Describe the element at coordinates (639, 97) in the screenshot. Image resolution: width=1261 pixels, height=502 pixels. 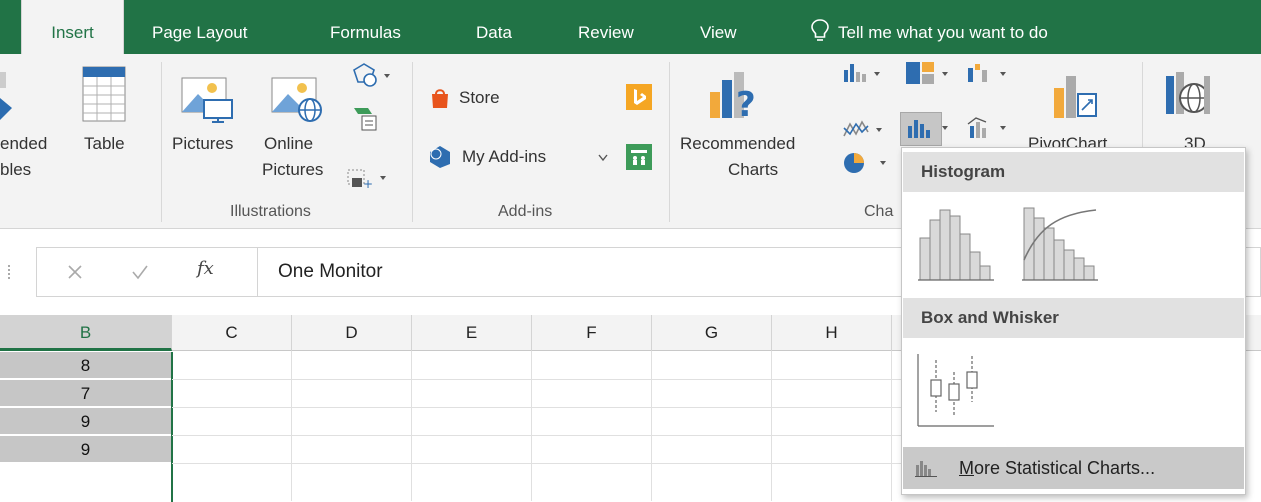
I see `bing-icon` at that location.